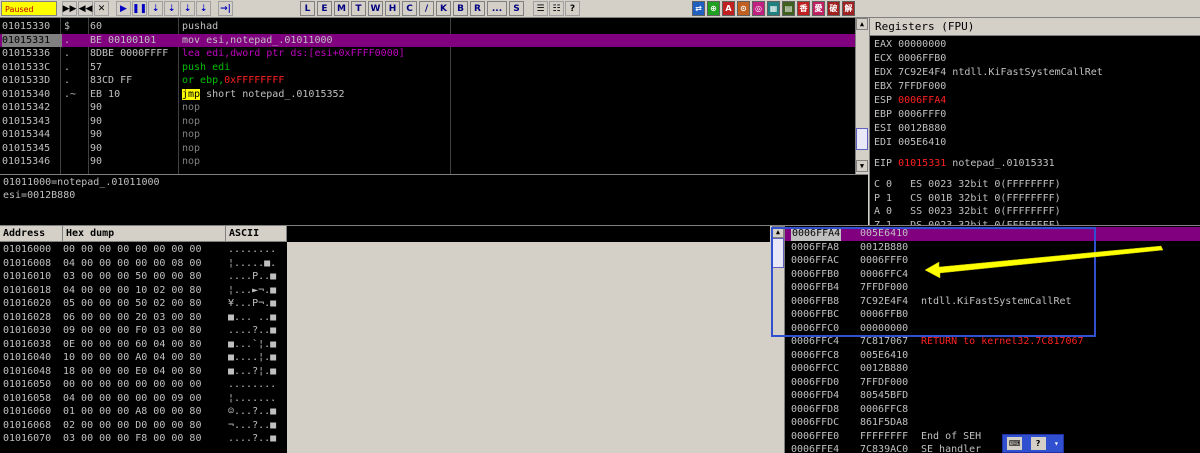 The image size is (1200, 453). I want to click on disasm-row: 01015342 90 nop, so click(427, 108).